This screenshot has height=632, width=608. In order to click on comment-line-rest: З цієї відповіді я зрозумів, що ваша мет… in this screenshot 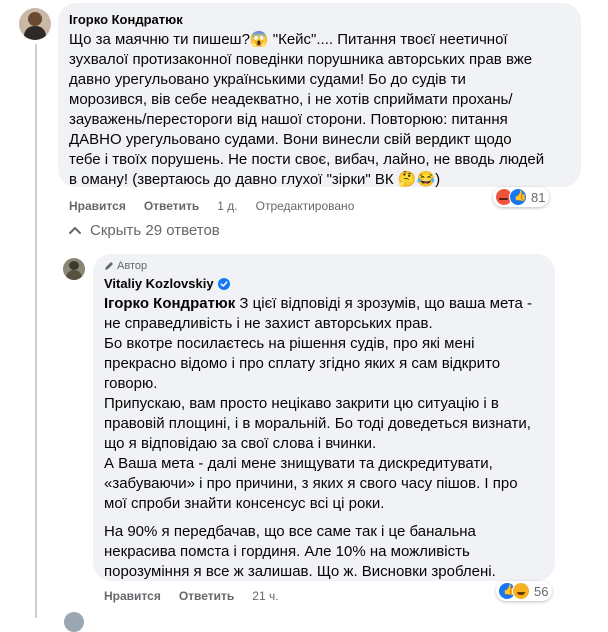, I will do `click(384, 303)`.